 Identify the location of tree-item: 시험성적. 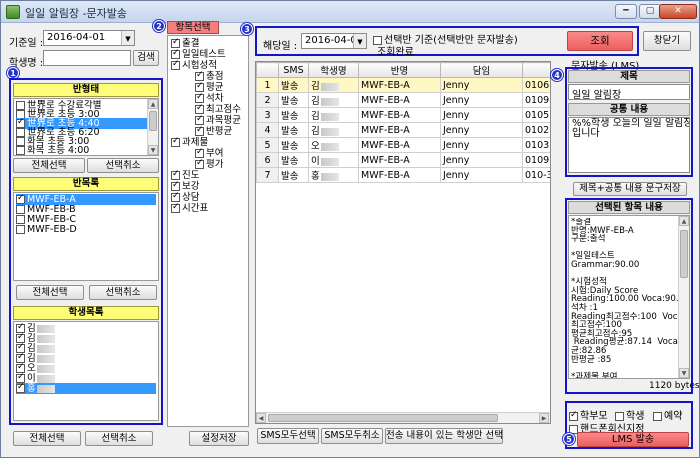
(194, 65).